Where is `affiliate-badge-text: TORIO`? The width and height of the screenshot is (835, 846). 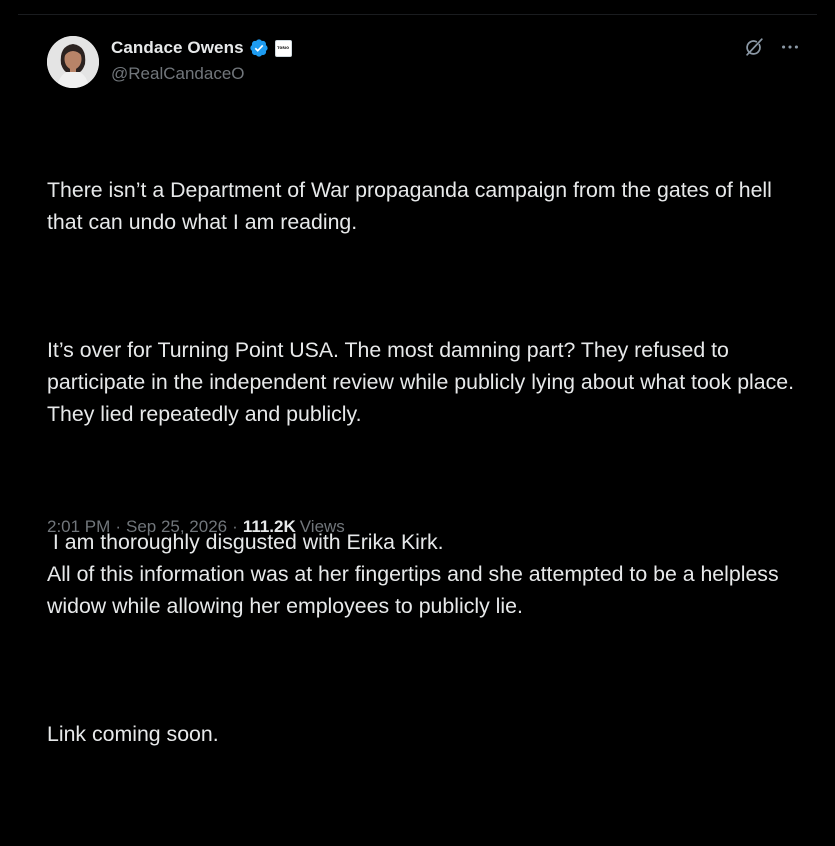
affiliate-badge-text: TORIO is located at coordinates (283, 48).